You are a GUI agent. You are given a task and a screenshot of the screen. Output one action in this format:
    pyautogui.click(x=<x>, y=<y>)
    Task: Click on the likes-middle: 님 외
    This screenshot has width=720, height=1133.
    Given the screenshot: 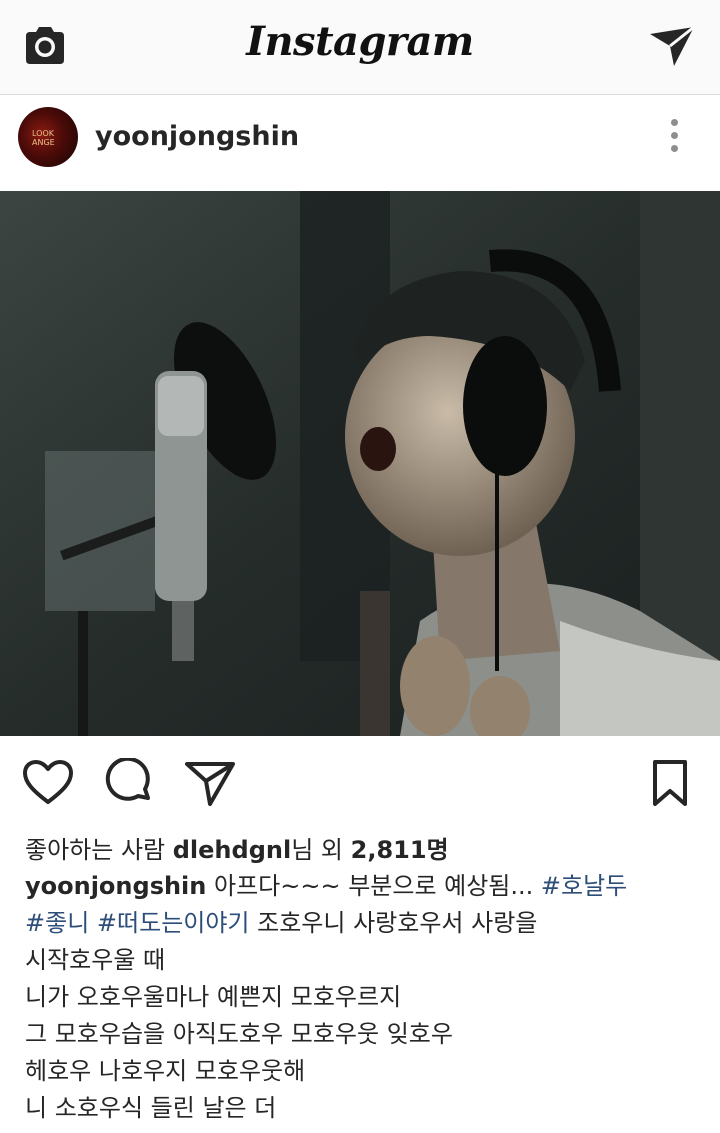 What is the action you would take?
    pyautogui.click(x=321, y=850)
    